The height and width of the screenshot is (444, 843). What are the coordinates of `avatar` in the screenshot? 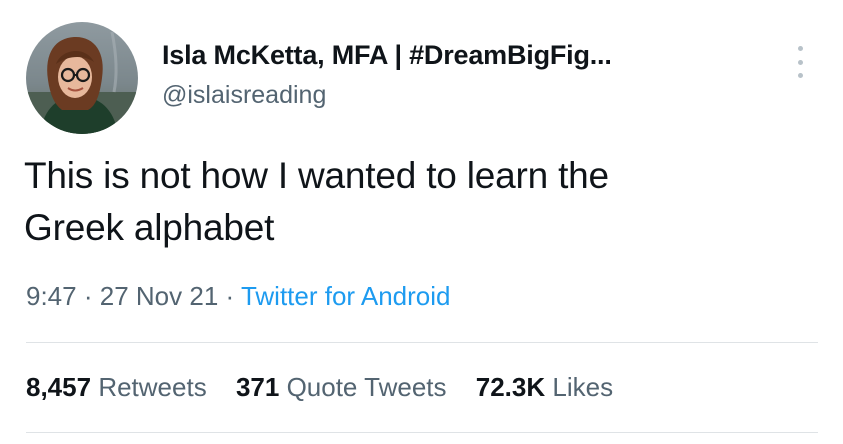 It's located at (82, 78).